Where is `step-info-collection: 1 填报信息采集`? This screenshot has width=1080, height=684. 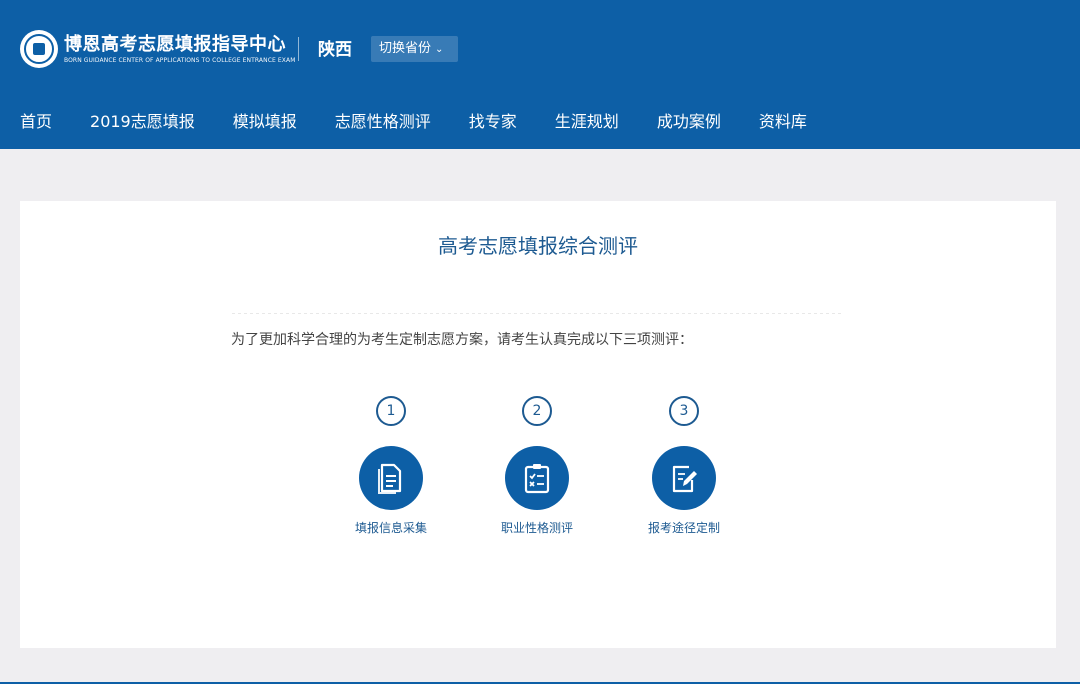 step-info-collection: 1 填报信息采集 is located at coordinates (391, 466).